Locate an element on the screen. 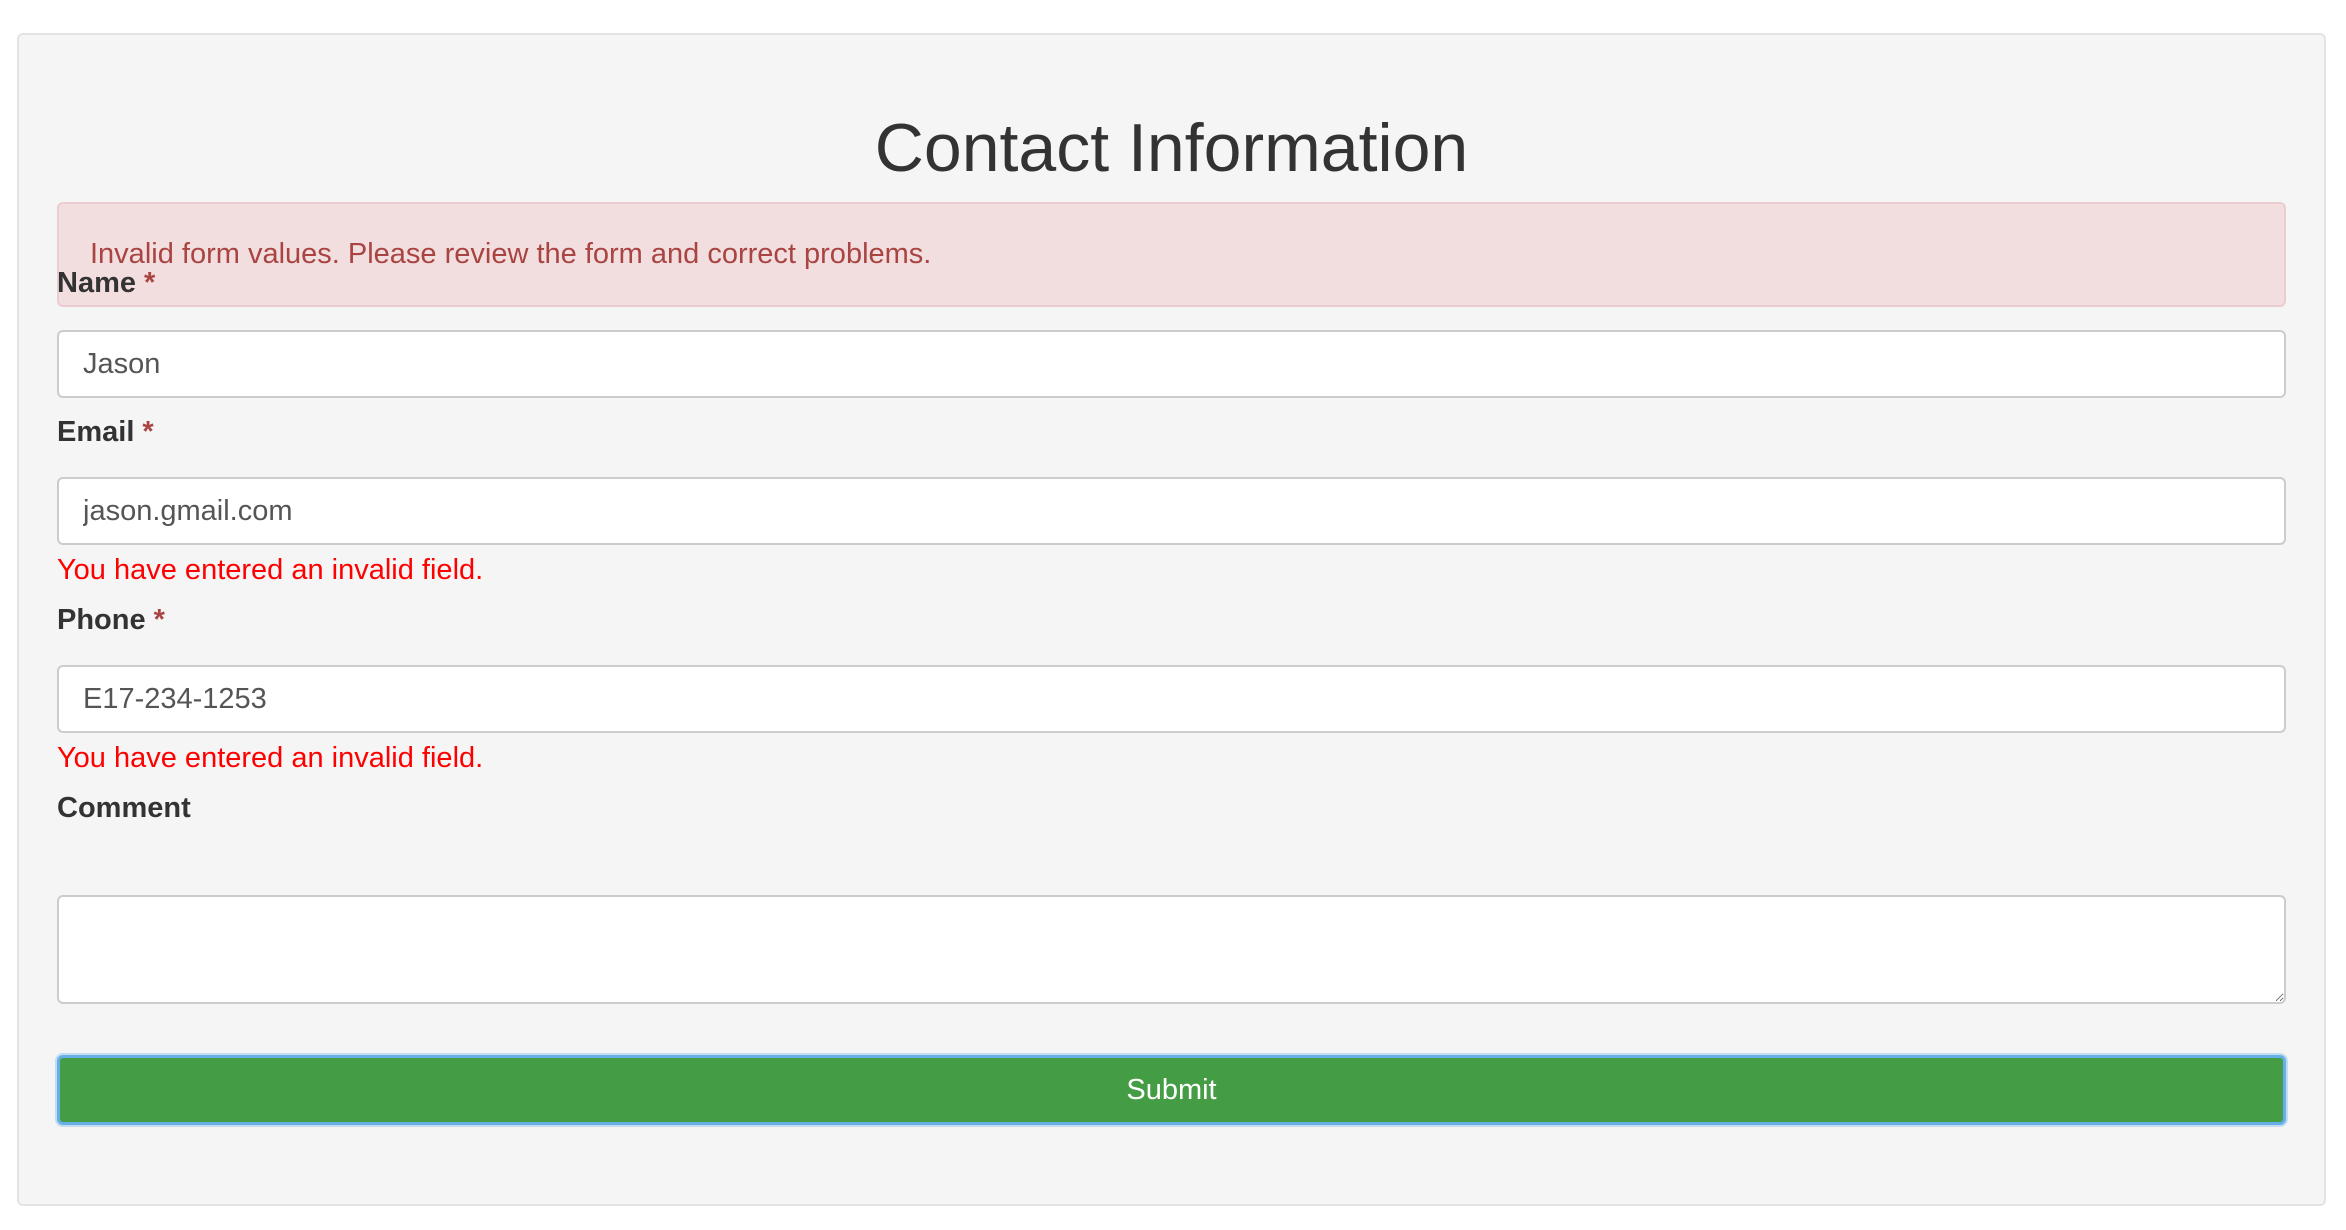 Image resolution: width=2346 pixels, height=1230 pixels. comment-label: Comment is located at coordinates (124, 808).